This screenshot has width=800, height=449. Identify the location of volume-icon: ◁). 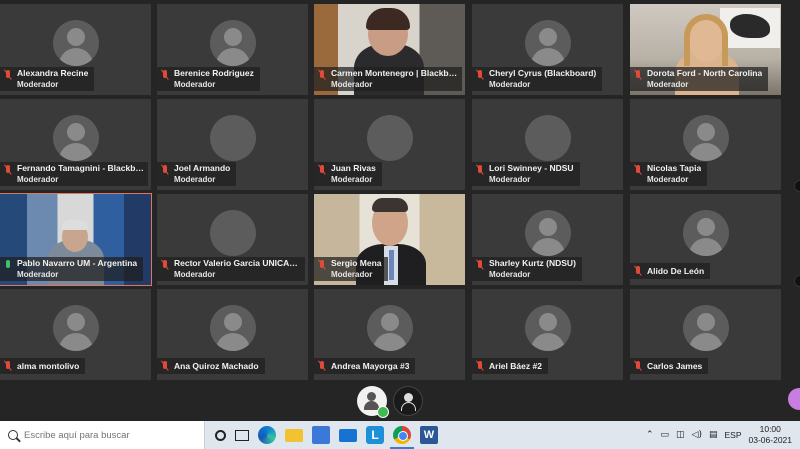
(697, 435).